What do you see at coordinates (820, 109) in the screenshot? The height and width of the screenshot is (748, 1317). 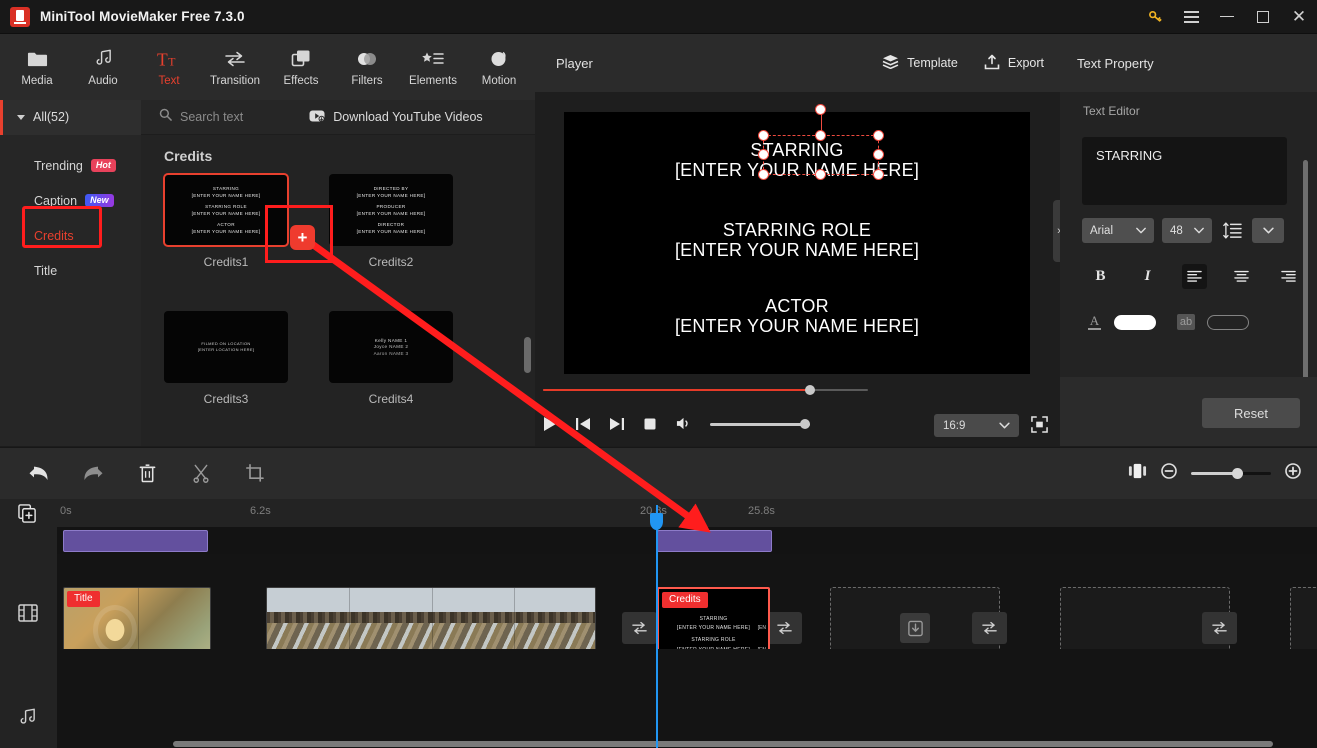 I see `rotate-handle` at bounding box center [820, 109].